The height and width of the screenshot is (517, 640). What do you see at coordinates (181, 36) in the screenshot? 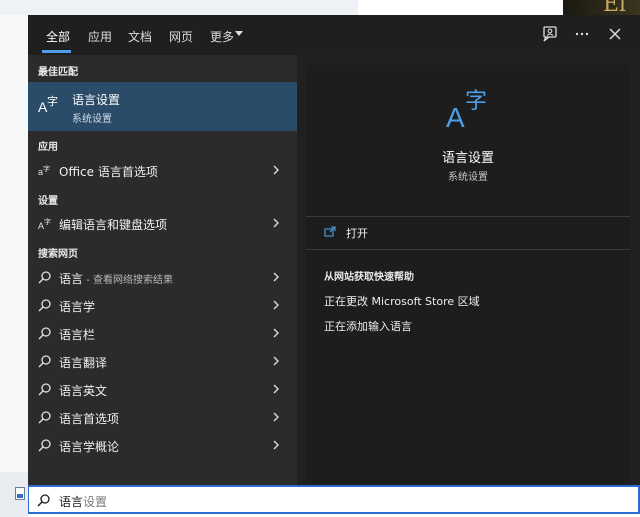
I see `tab-web: 网页` at bounding box center [181, 36].